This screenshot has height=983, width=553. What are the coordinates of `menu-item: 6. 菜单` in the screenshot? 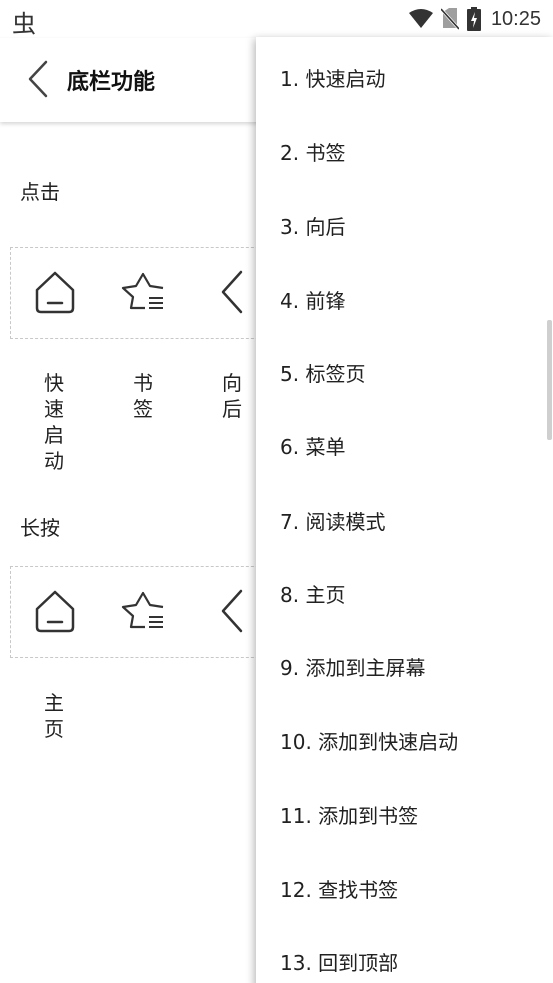 It's located at (312, 445).